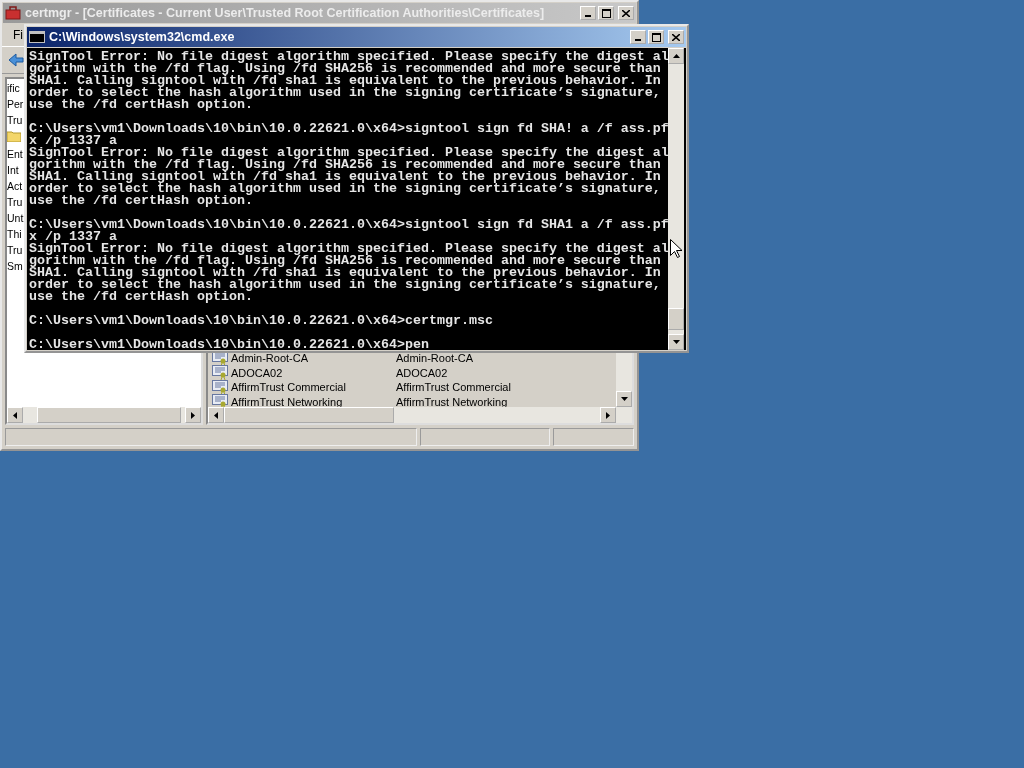 This screenshot has width=1024, height=768. Describe the element at coordinates (453, 387) in the screenshot. I see `issuer-cell: AffirmTrust Commercial` at that location.